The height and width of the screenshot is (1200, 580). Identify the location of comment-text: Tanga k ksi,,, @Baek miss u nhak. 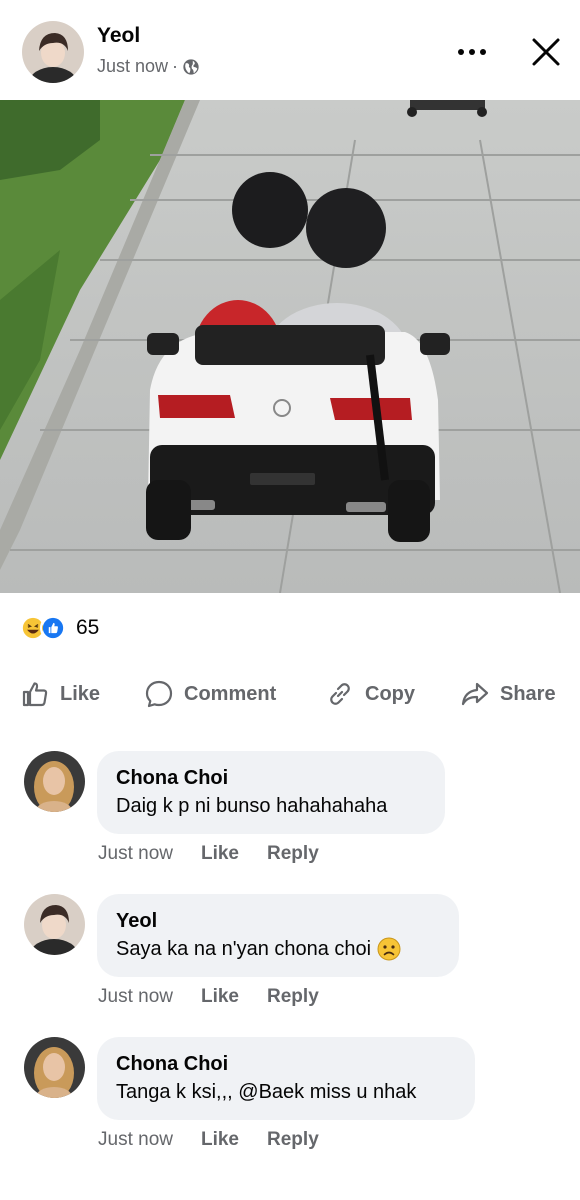
(286, 1092).